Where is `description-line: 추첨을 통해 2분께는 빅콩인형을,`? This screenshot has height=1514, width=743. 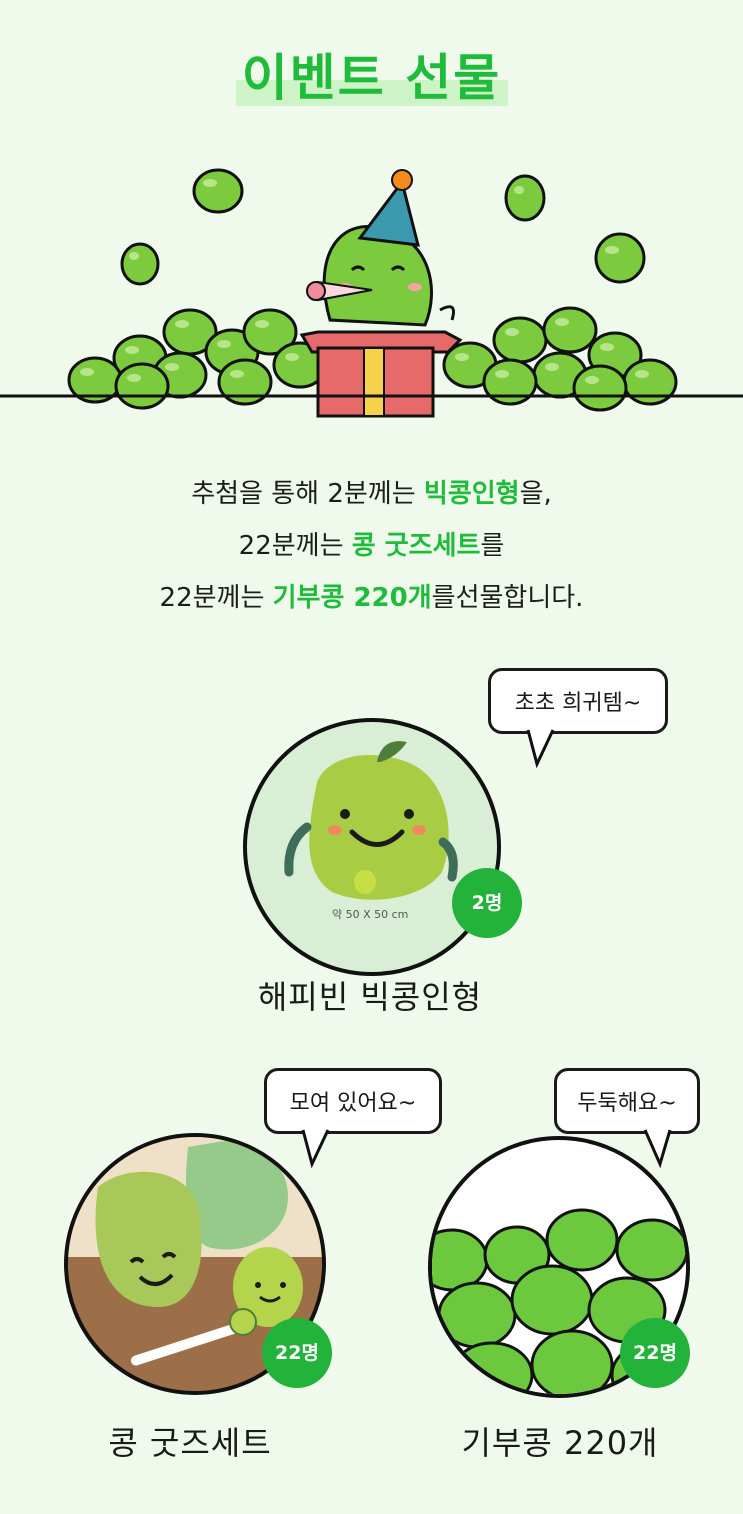
description-line: 추첨을 통해 2분께는 빅콩인형을, is located at coordinates (371, 494).